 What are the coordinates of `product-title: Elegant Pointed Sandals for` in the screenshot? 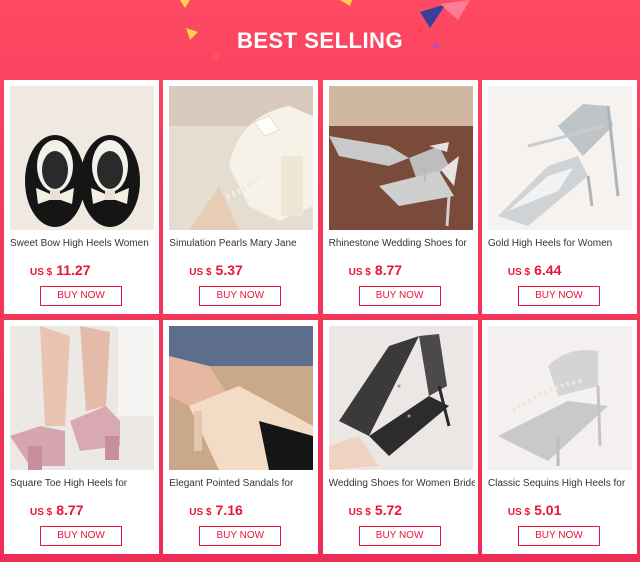 It's located at (242, 484).